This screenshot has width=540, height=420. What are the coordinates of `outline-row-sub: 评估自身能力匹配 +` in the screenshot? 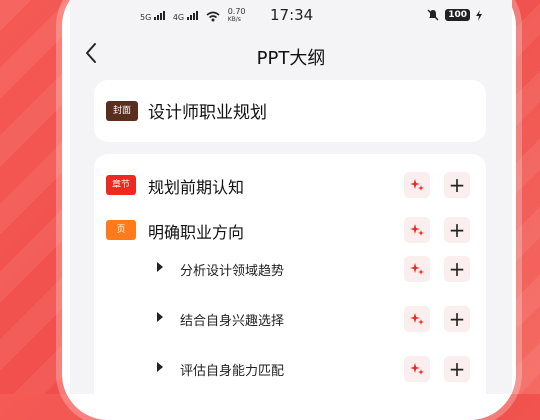 It's located at (290, 369).